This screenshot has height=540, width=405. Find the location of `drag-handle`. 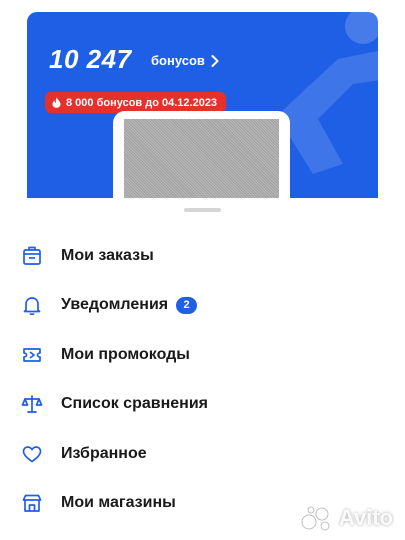

drag-handle is located at coordinates (202, 210).